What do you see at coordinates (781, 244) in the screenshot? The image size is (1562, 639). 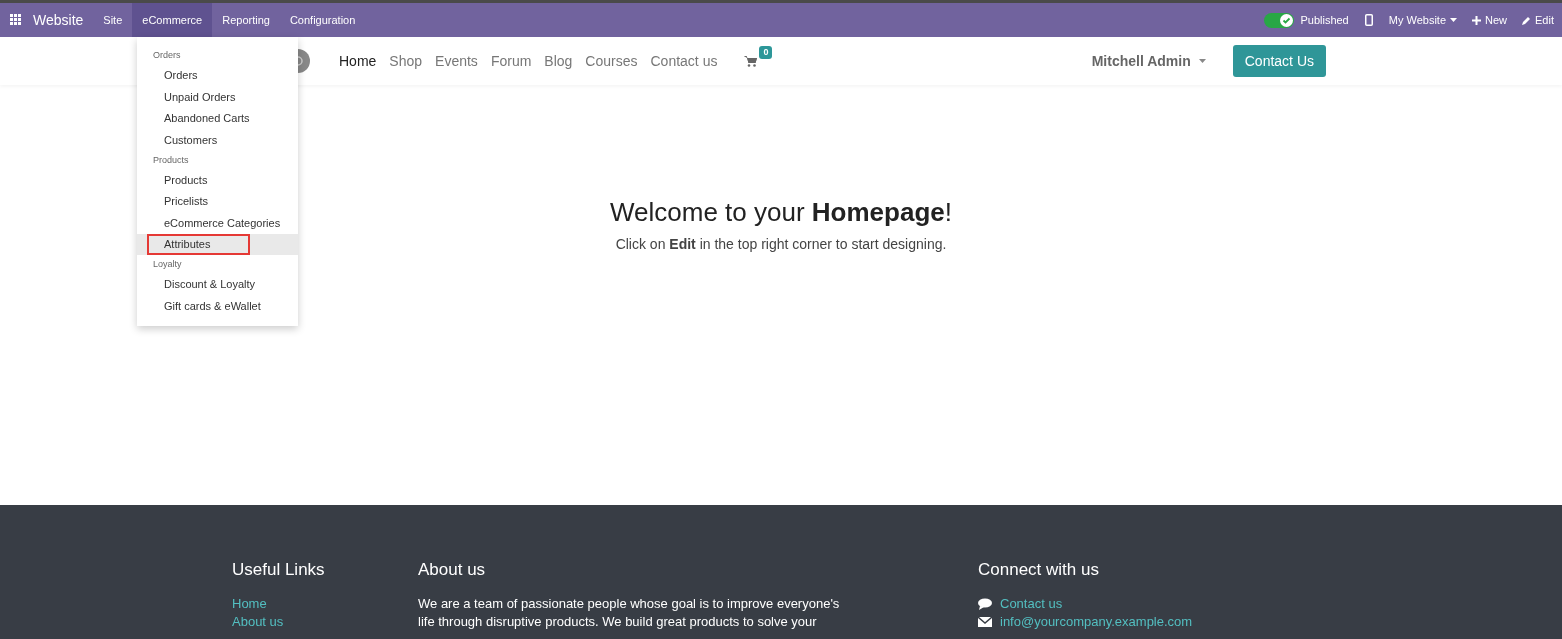 I see `hero-subtitle: Click on Edit in the top right corner to start designing.` at bounding box center [781, 244].